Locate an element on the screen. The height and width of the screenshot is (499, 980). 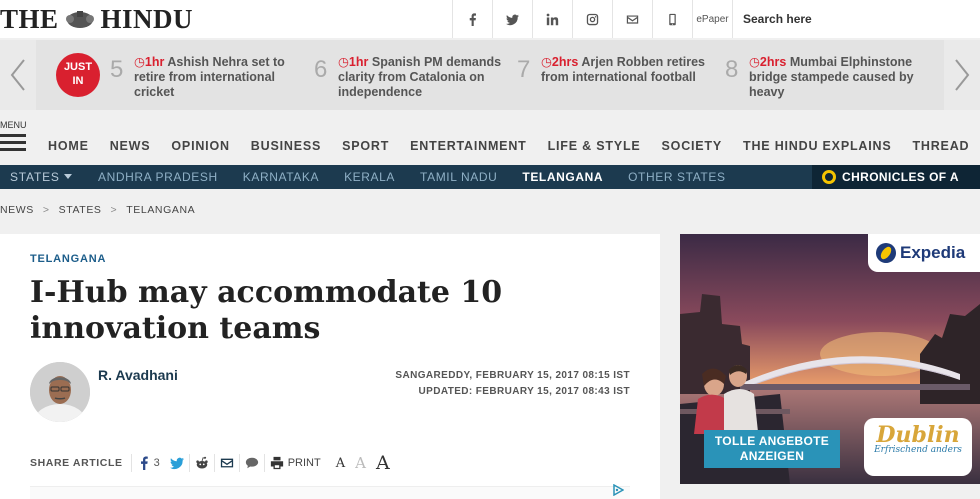
search-field: Search here is located at coordinates (856, 19).